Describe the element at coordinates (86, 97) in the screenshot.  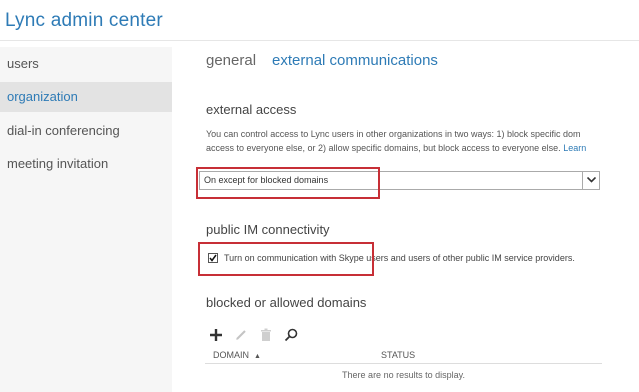
I see `sidebar-item-organization: organization` at that location.